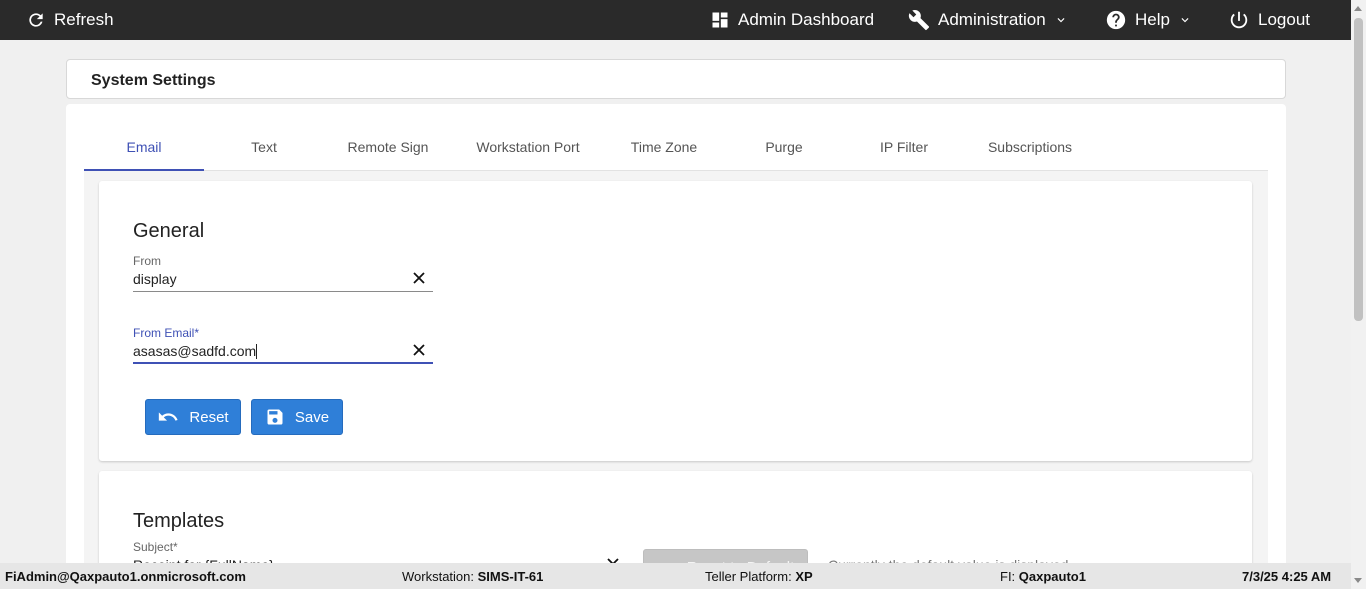  I want to click on tab-workstation-port: Workstation Port, so click(528, 147).